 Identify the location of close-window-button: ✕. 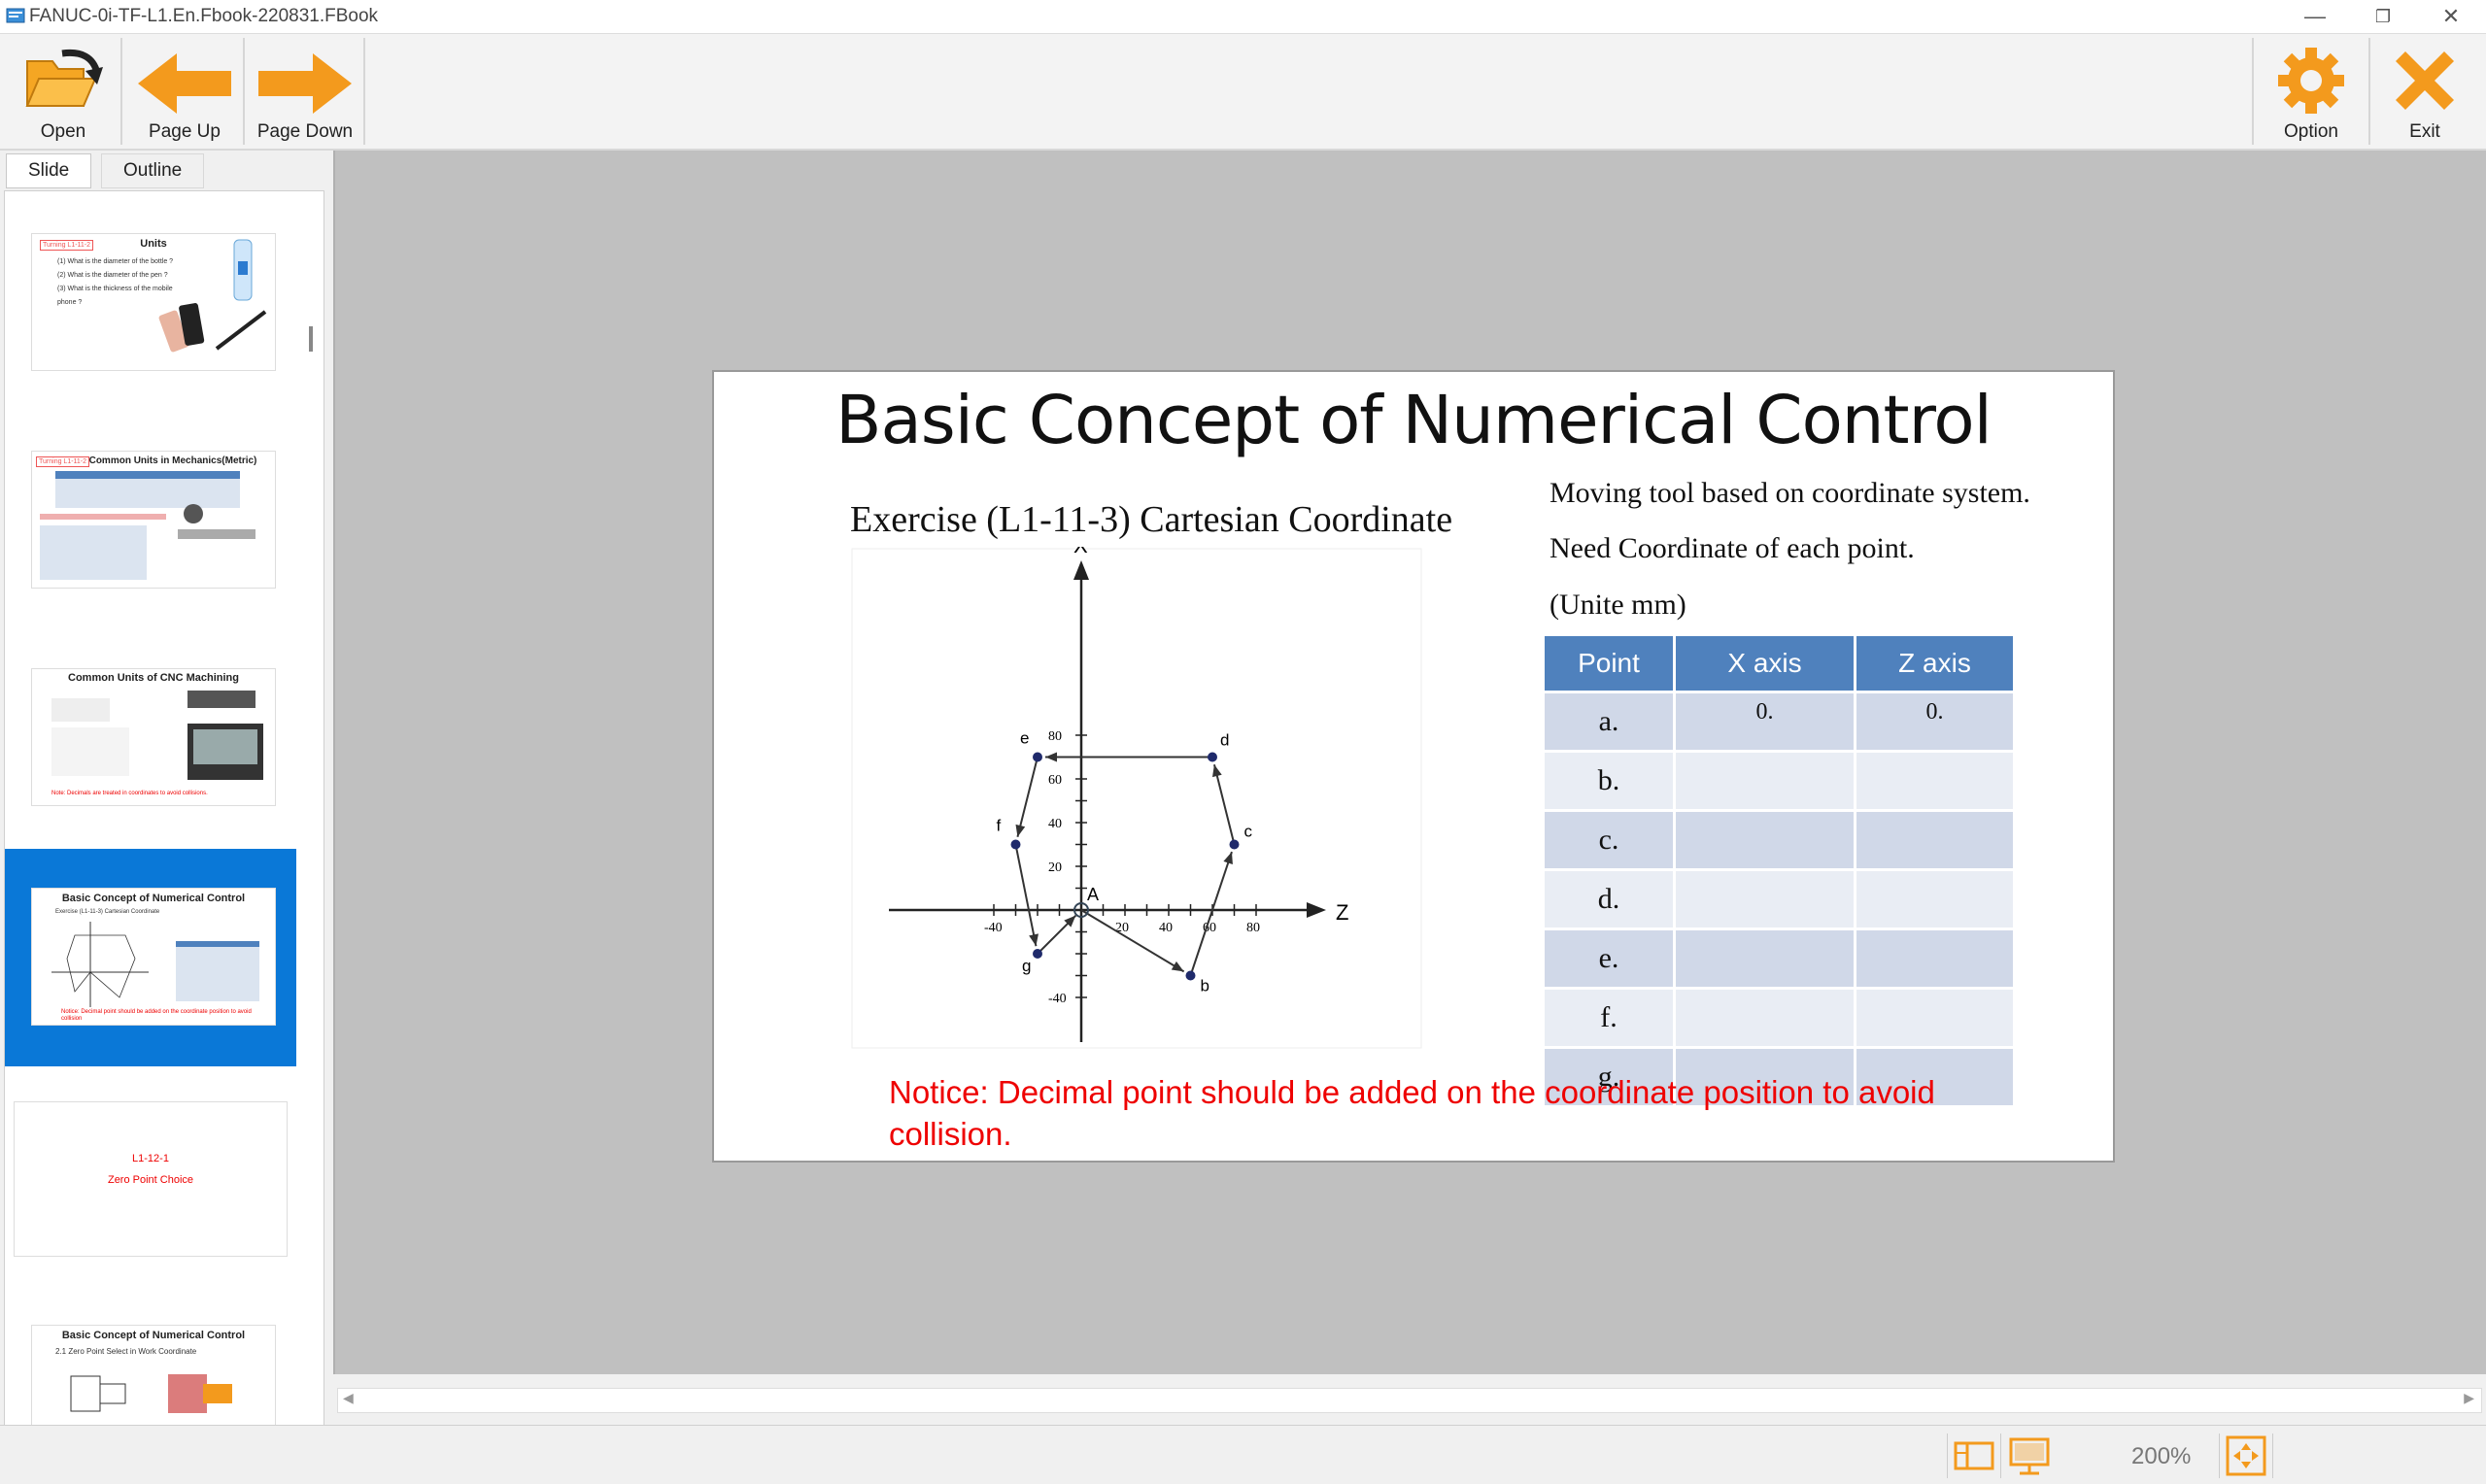
(2451, 16).